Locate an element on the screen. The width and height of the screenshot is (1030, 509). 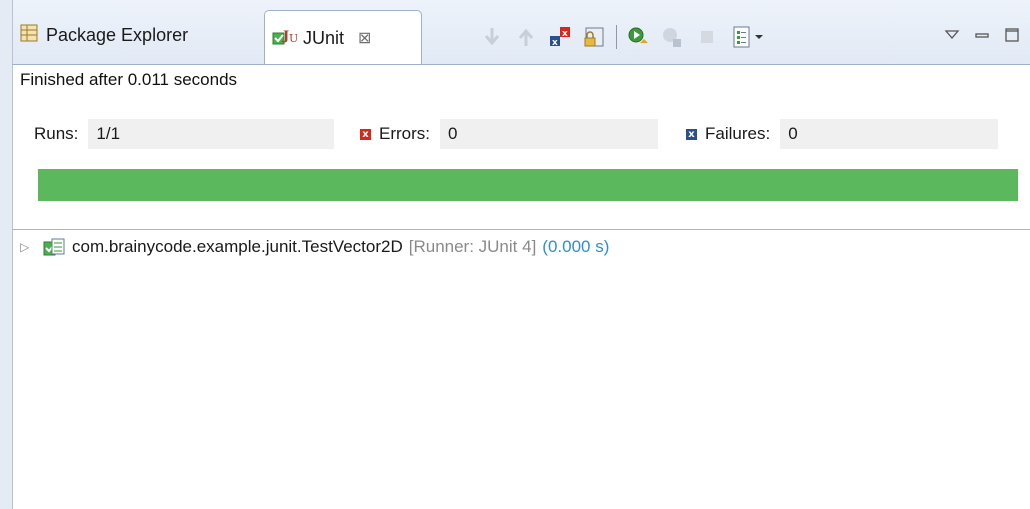
junit-toolbar: x x is located at coordinates (623, 37).